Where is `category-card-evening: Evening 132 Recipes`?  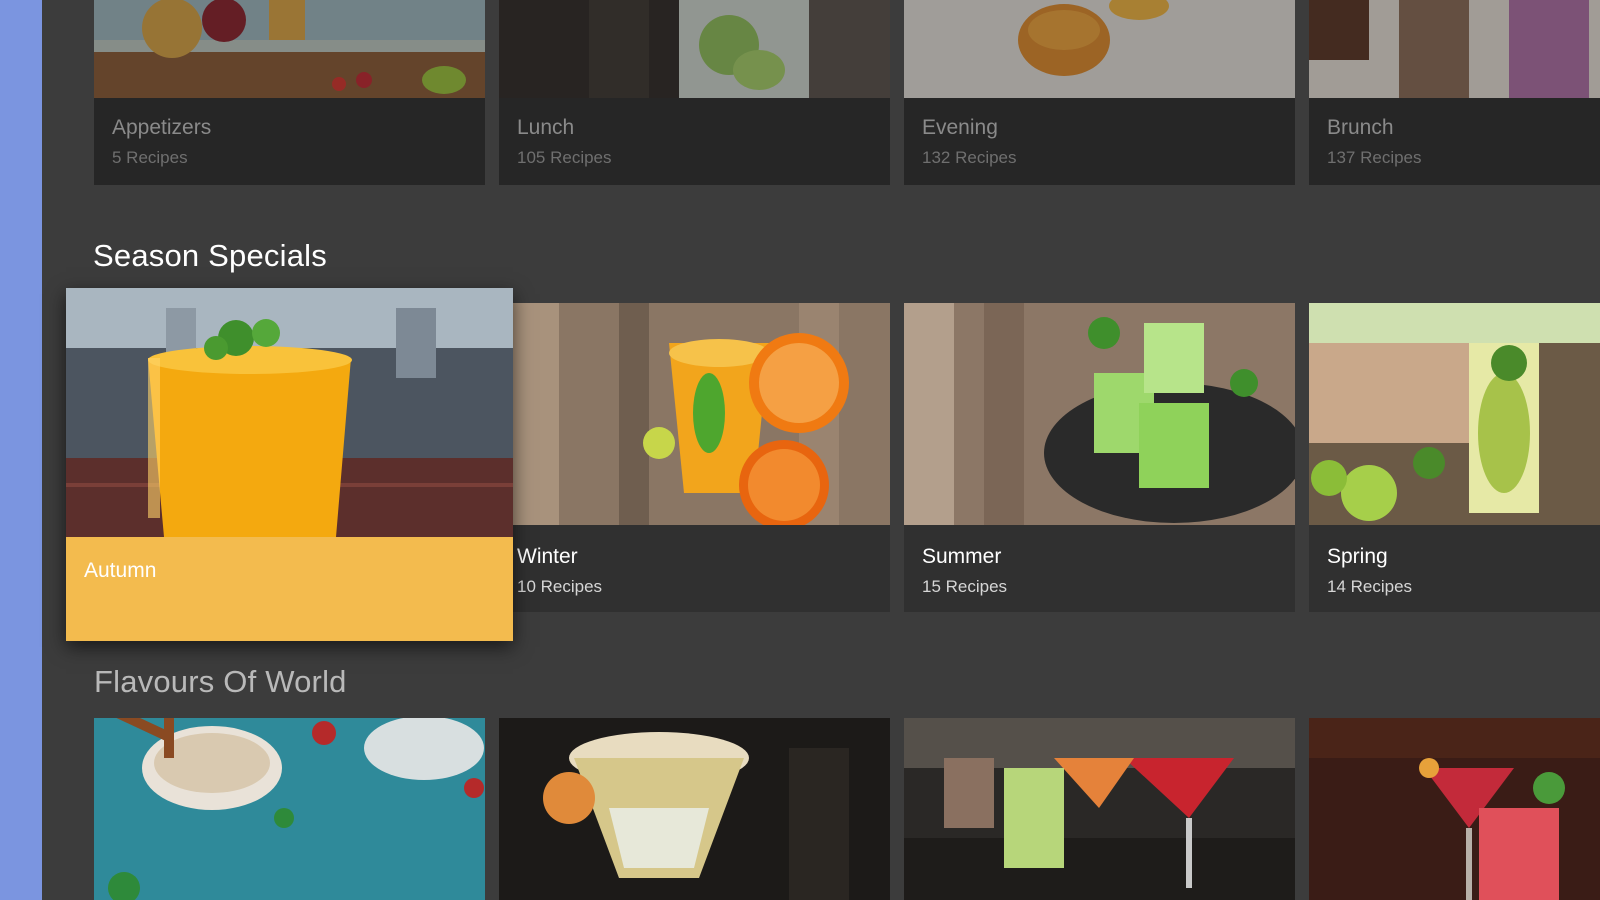
category-card-evening: Evening 132 Recipes is located at coordinates (1099, 92).